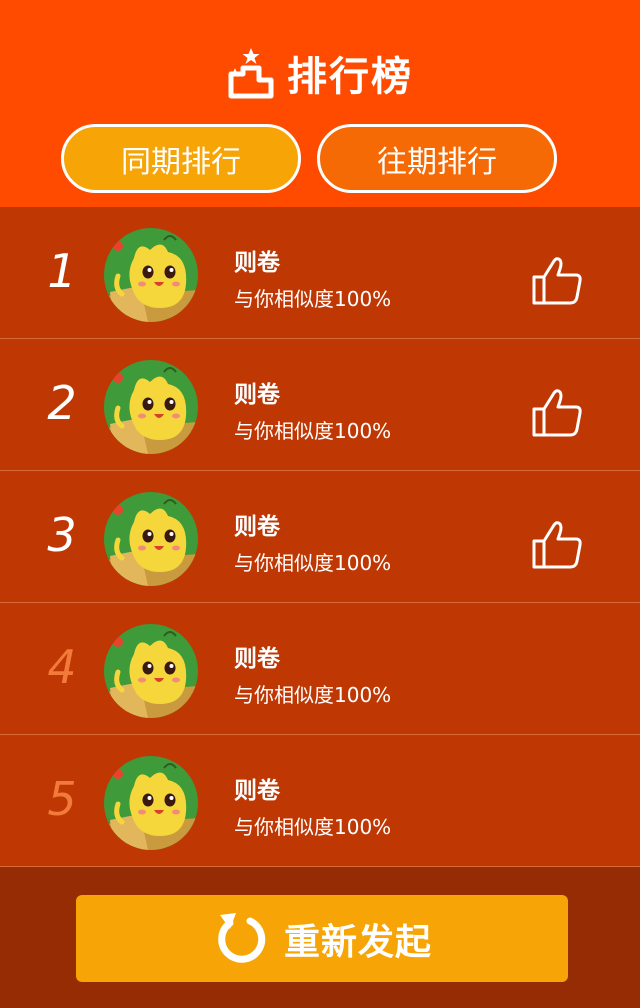 The image size is (640, 1008). Describe the element at coordinates (62, 535) in the screenshot. I see `rank-number: 3` at that location.